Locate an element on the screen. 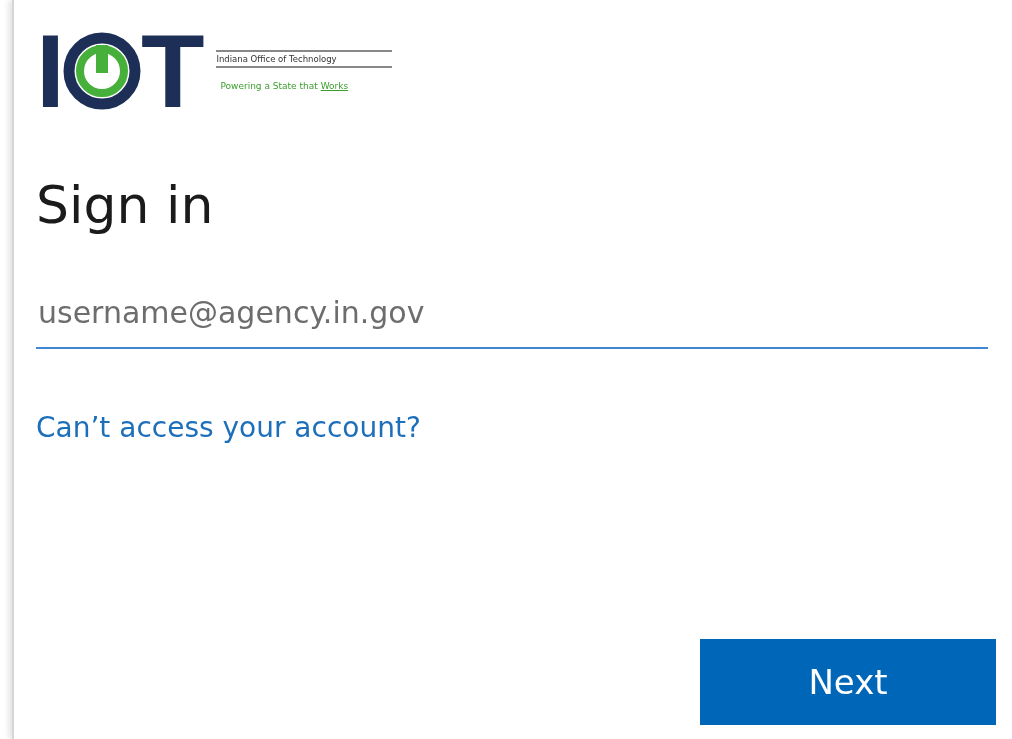 Image resolution: width=1012 pixels, height=739 pixels. tagline: Powering a State that Works is located at coordinates (284, 87).